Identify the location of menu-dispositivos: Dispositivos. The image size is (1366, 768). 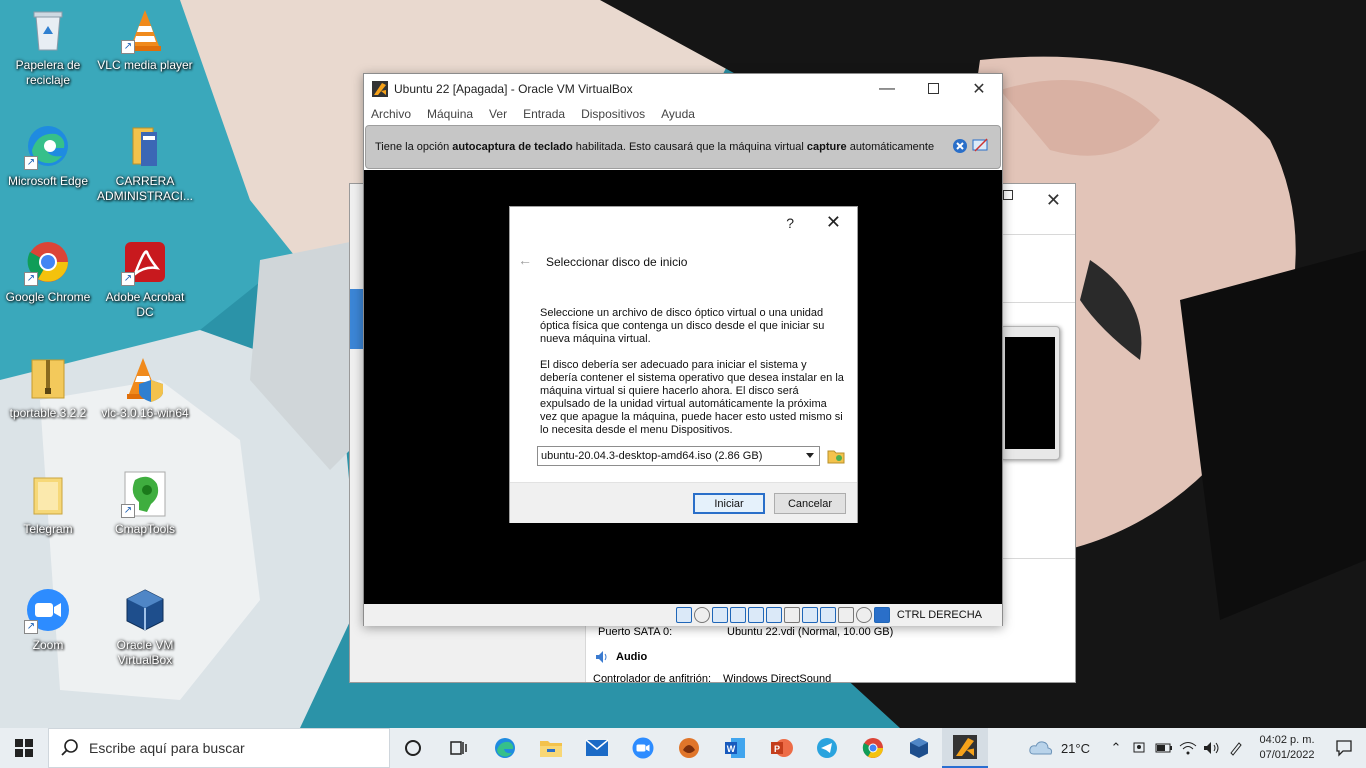
(613, 114).